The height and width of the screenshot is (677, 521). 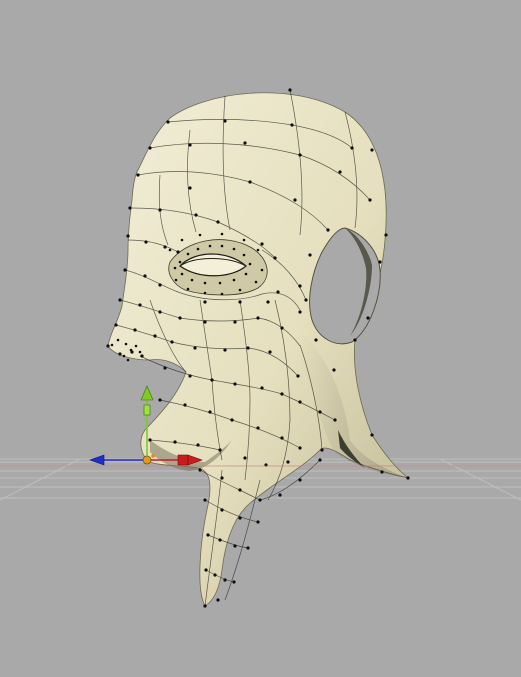 I want to click on selected-vertex, so click(x=153, y=456).